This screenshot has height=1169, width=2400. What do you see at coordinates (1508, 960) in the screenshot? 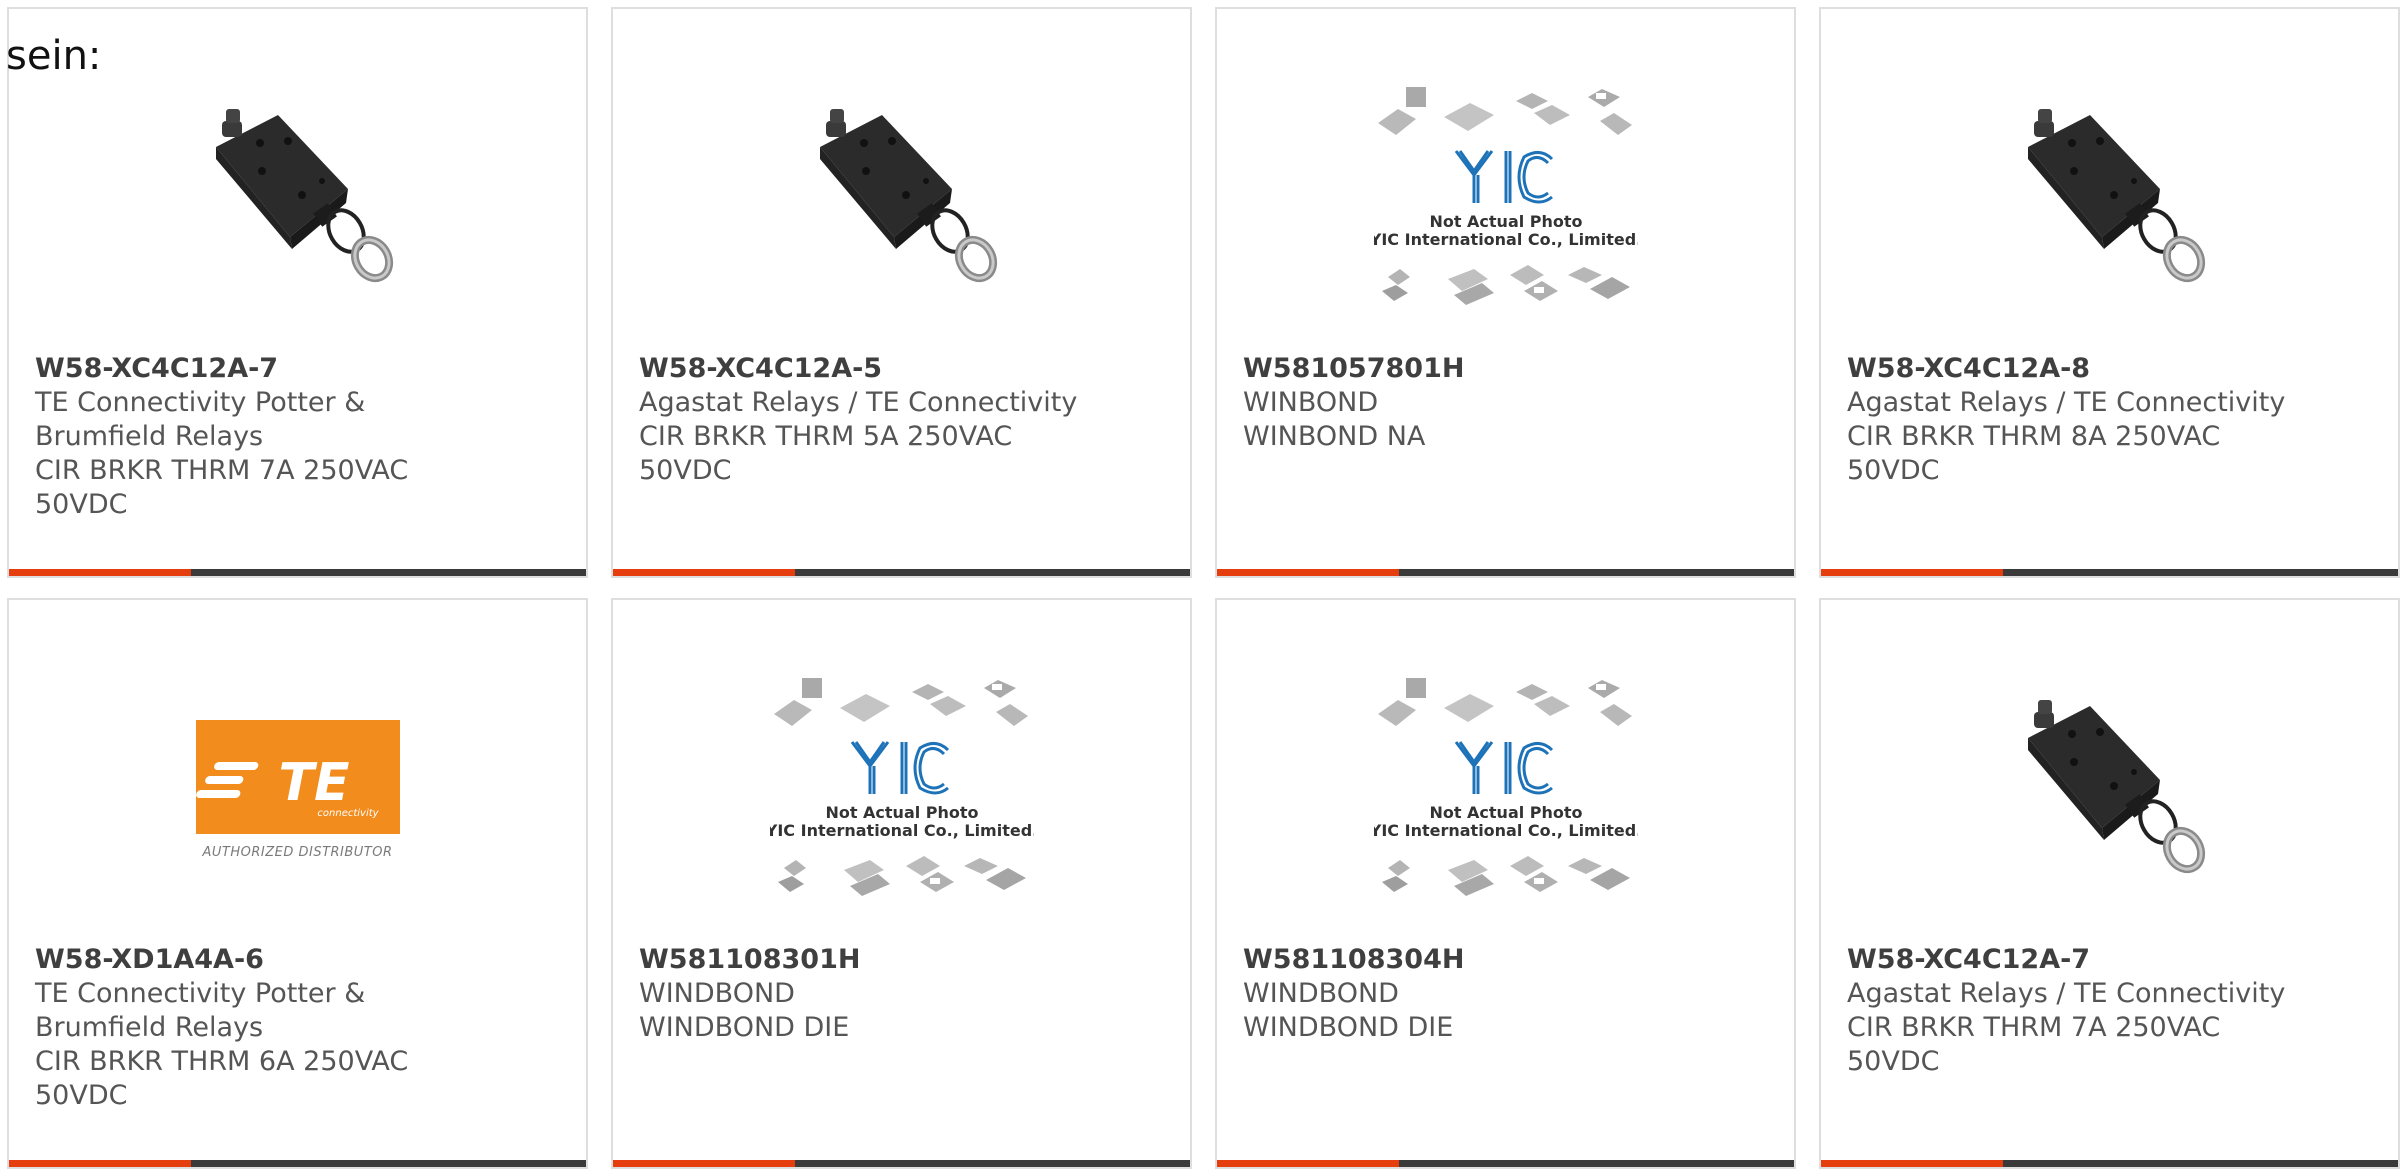
I see `part-number-link: W581108304H` at bounding box center [1508, 960].